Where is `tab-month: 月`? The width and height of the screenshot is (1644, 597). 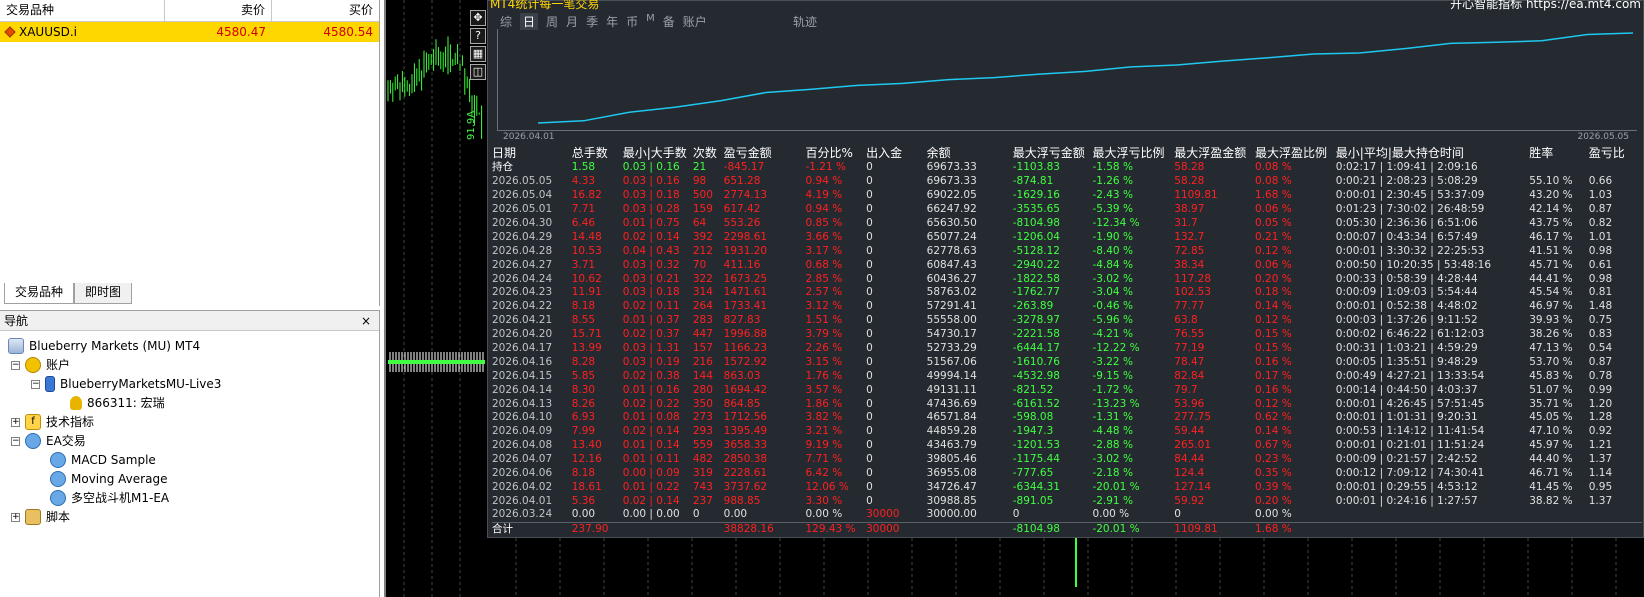 tab-month: 月 is located at coordinates (572, 21).